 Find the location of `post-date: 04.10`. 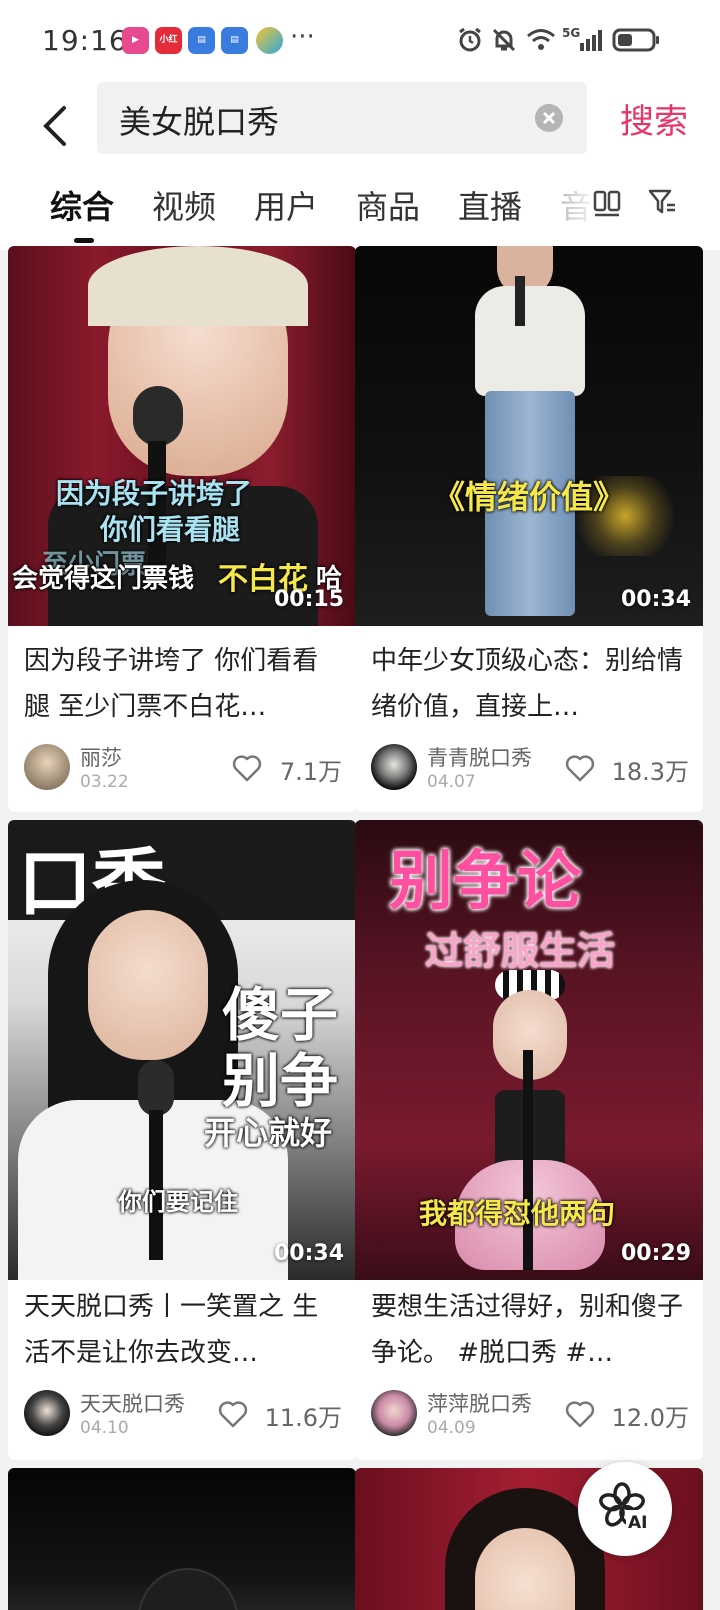

post-date: 04.10 is located at coordinates (104, 1428).